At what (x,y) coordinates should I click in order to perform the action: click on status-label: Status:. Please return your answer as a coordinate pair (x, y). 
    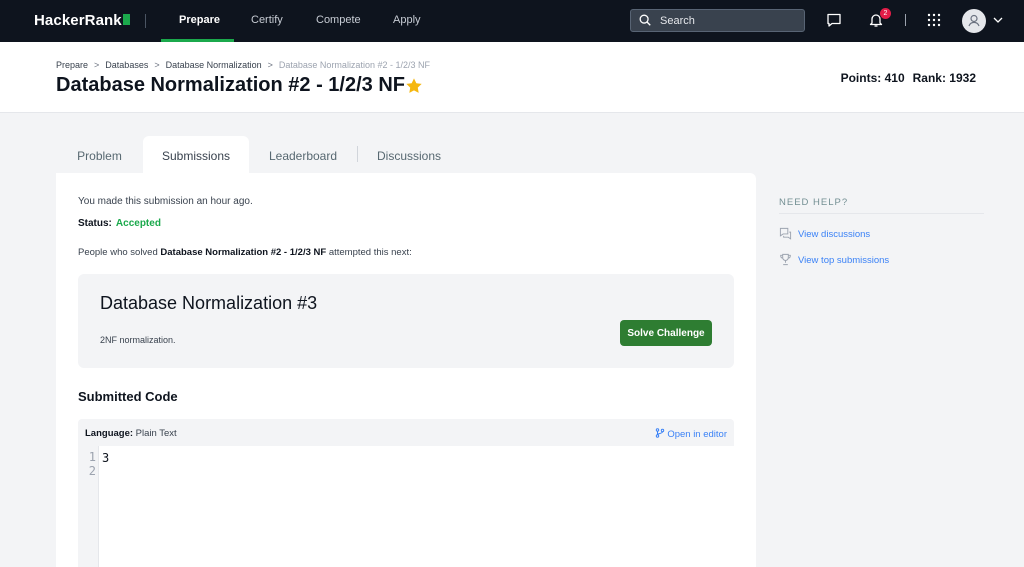
    Looking at the image, I should click on (95, 223).